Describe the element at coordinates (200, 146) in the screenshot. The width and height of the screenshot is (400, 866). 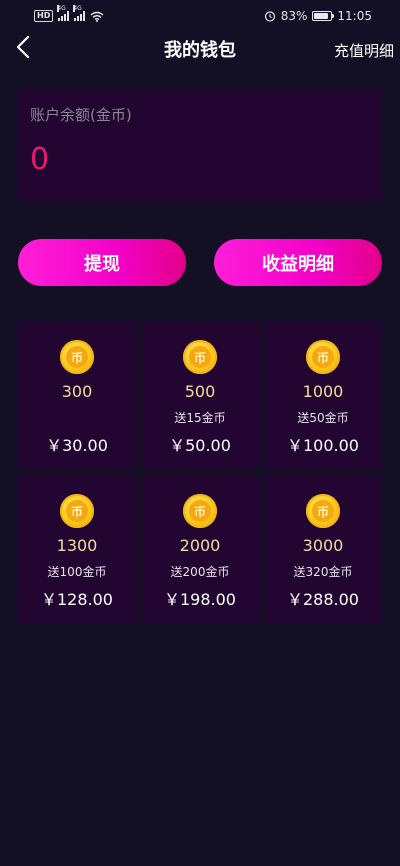
I see `balance-card: 账户余额(金币) 0` at that location.